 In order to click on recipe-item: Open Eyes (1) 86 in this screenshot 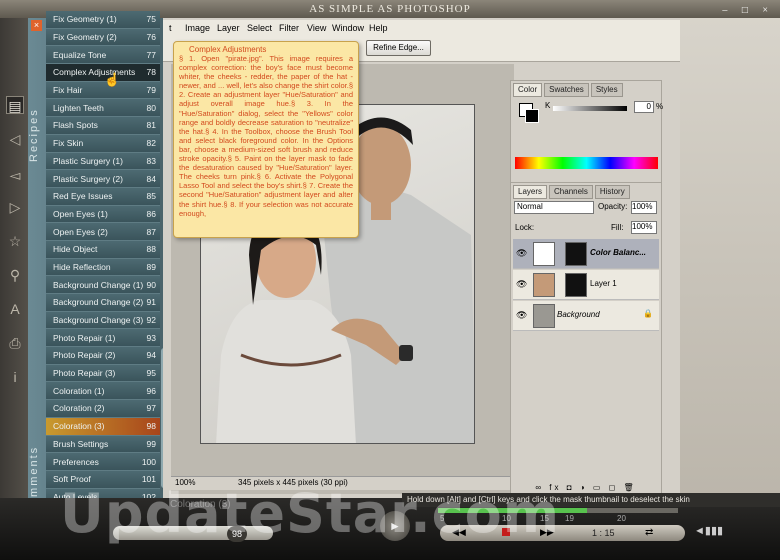, I will do `click(103, 214)`.